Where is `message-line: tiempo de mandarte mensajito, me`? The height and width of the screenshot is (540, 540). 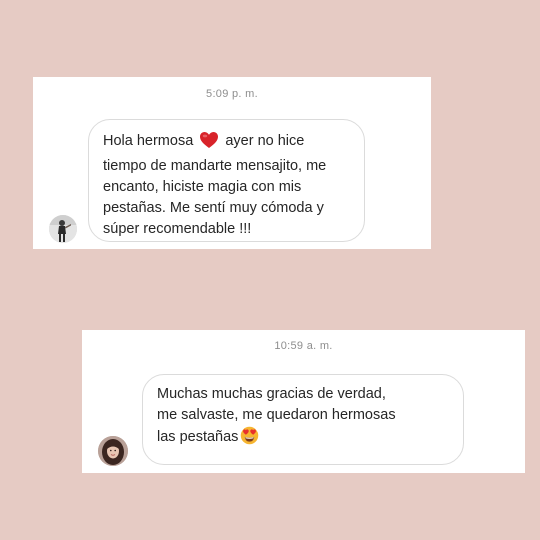 message-line: tiempo de mandarte mensajito, me is located at coordinates (215, 166).